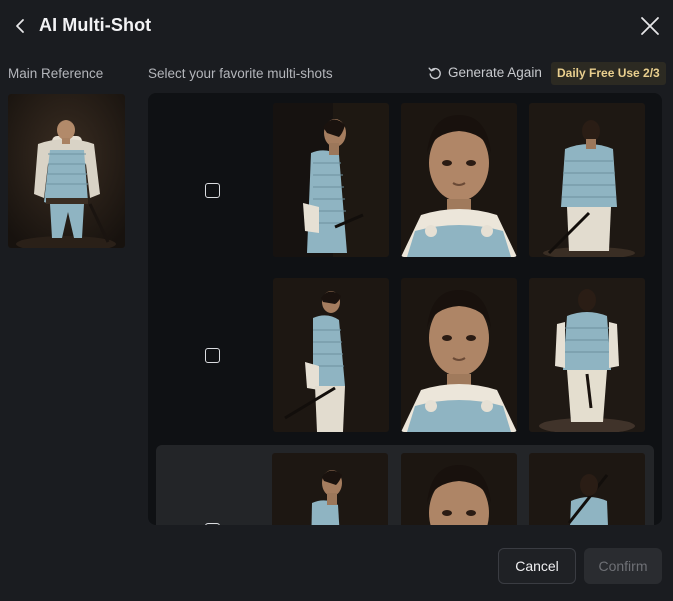 This screenshot has width=673, height=601. Describe the element at coordinates (95, 25) in the screenshot. I see `dialog-title: AI Multi-Shot` at that location.